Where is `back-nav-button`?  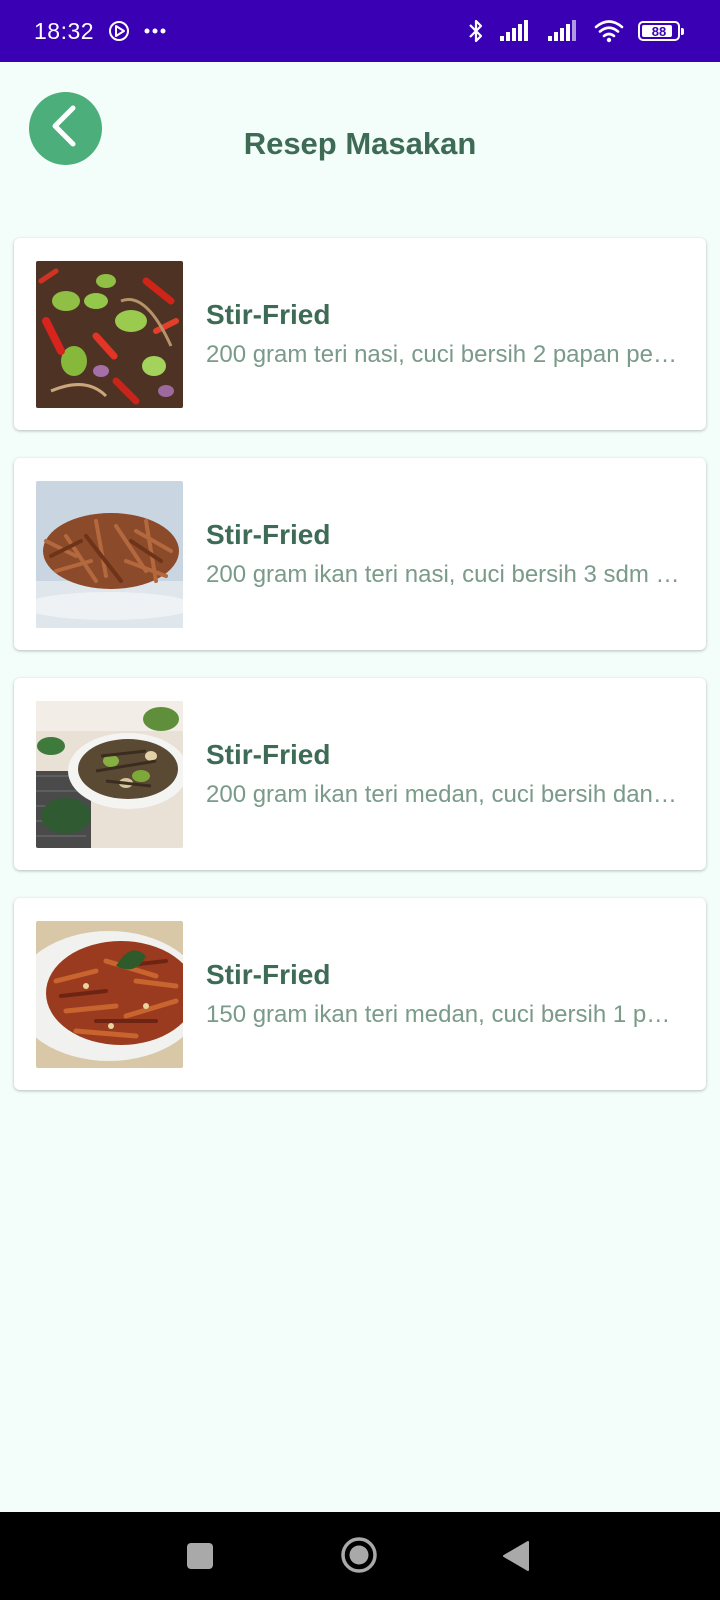 back-nav-button is located at coordinates (516, 1558).